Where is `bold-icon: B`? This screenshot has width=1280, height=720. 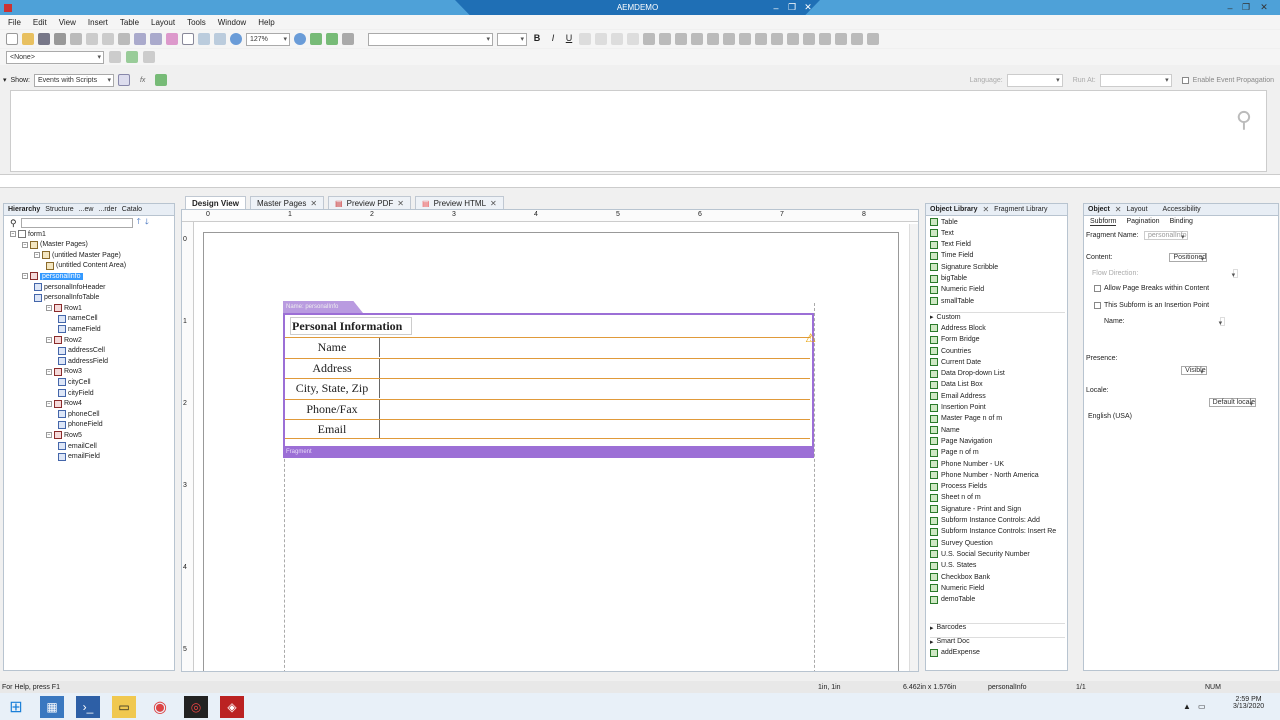 bold-icon: B is located at coordinates (537, 39).